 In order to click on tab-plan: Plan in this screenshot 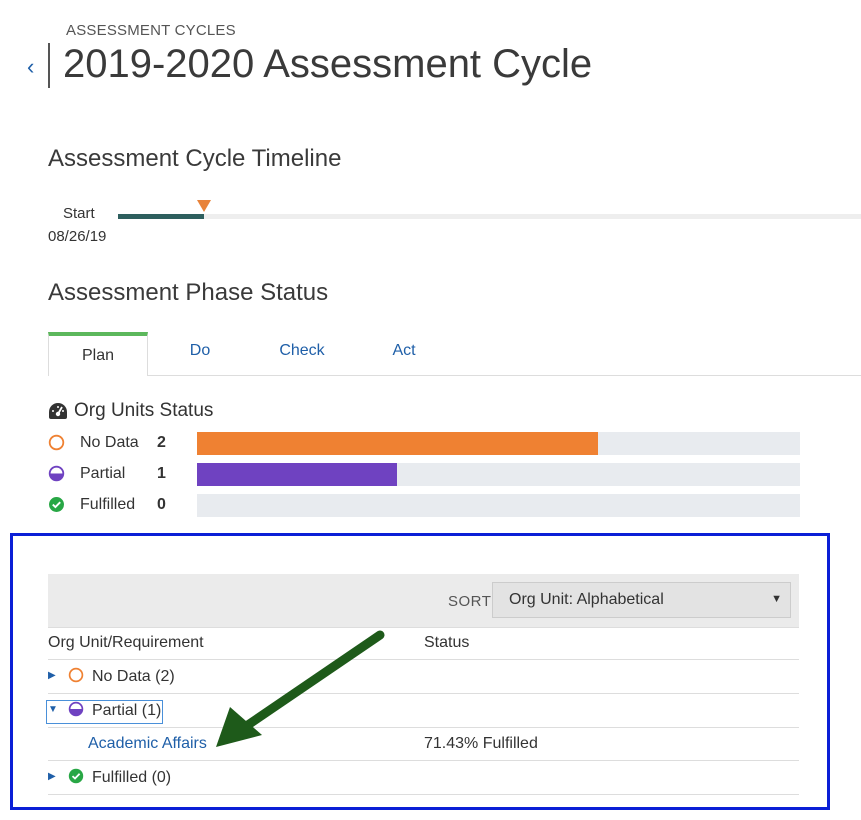, I will do `click(98, 354)`.